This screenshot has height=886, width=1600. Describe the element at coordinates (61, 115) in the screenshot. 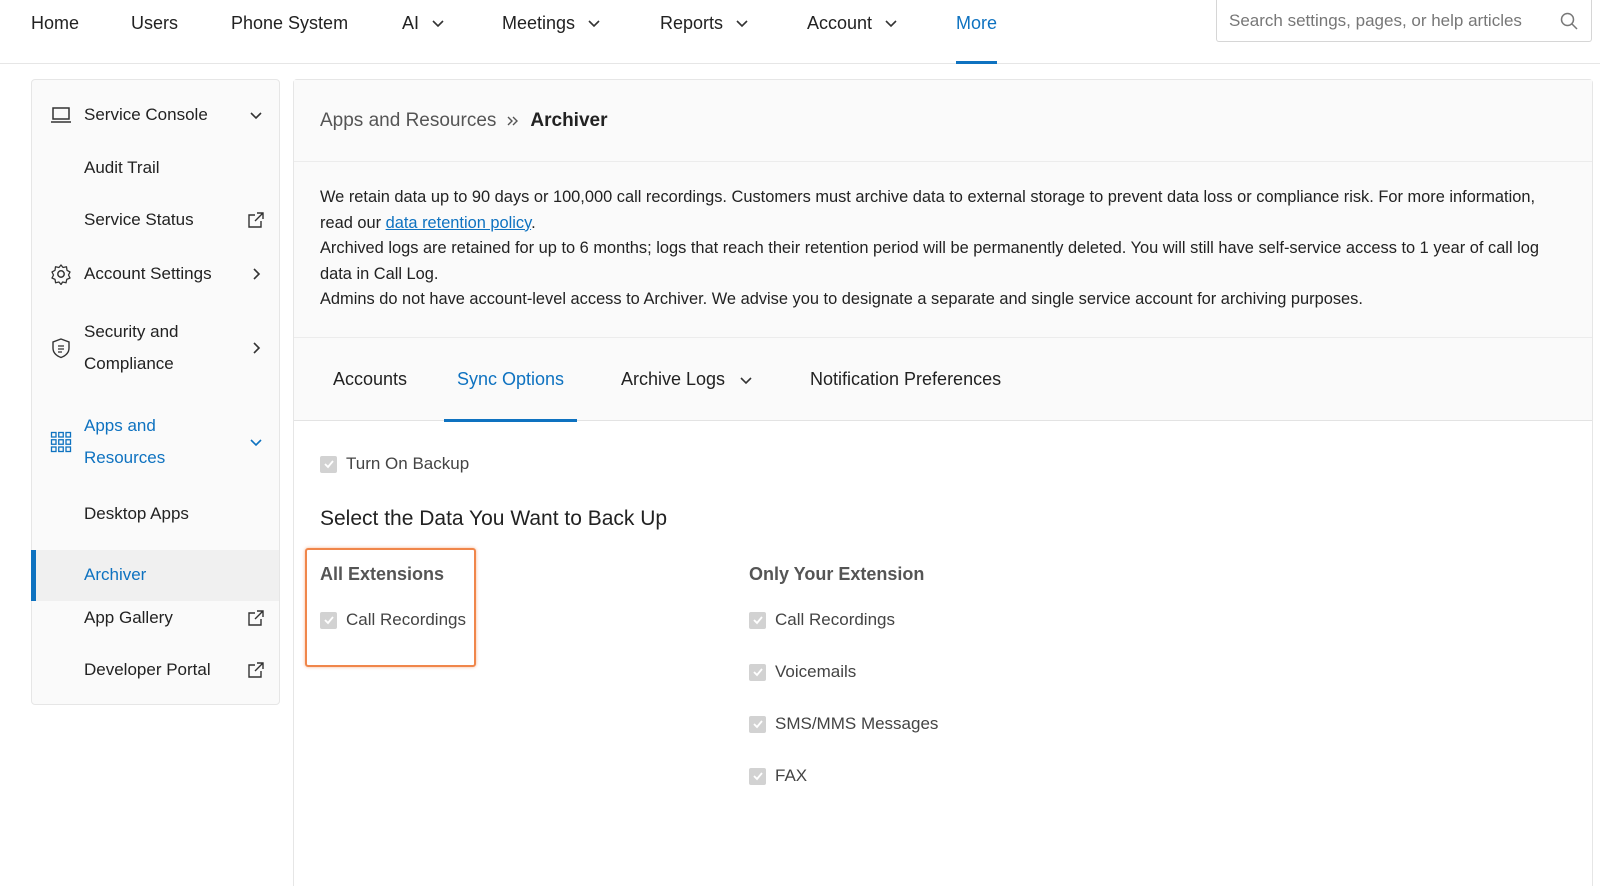

I see `laptop-icon` at that location.